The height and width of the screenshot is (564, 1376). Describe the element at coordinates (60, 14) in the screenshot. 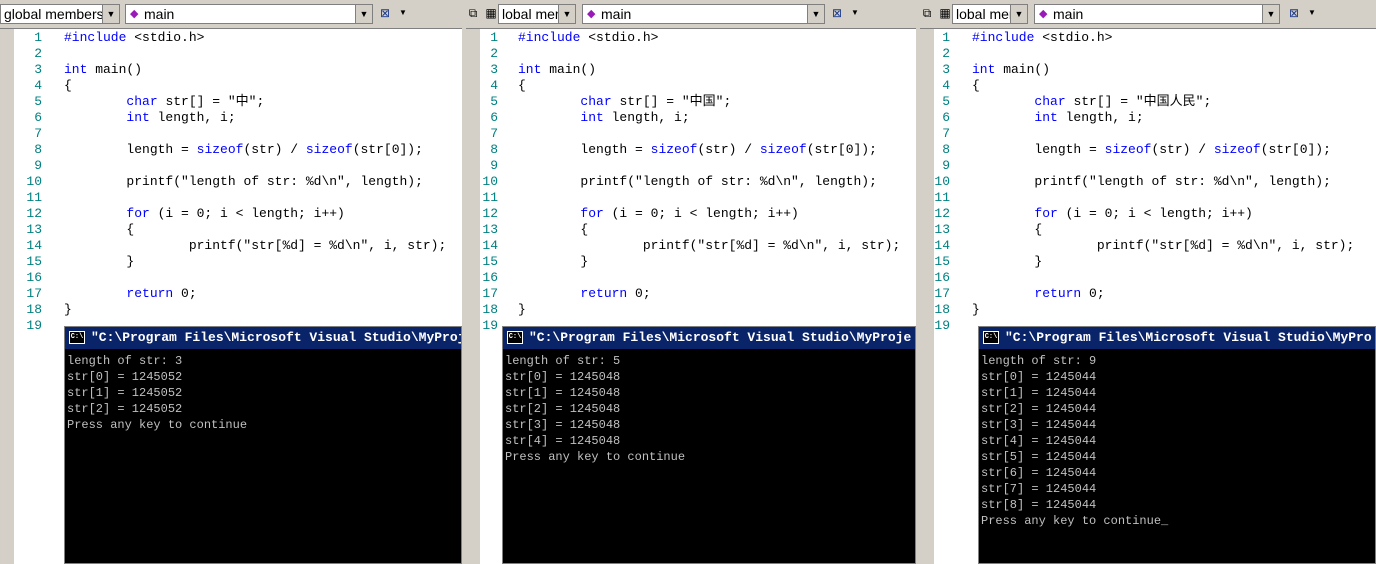

I see `scope-dropdown: global members ▼` at that location.